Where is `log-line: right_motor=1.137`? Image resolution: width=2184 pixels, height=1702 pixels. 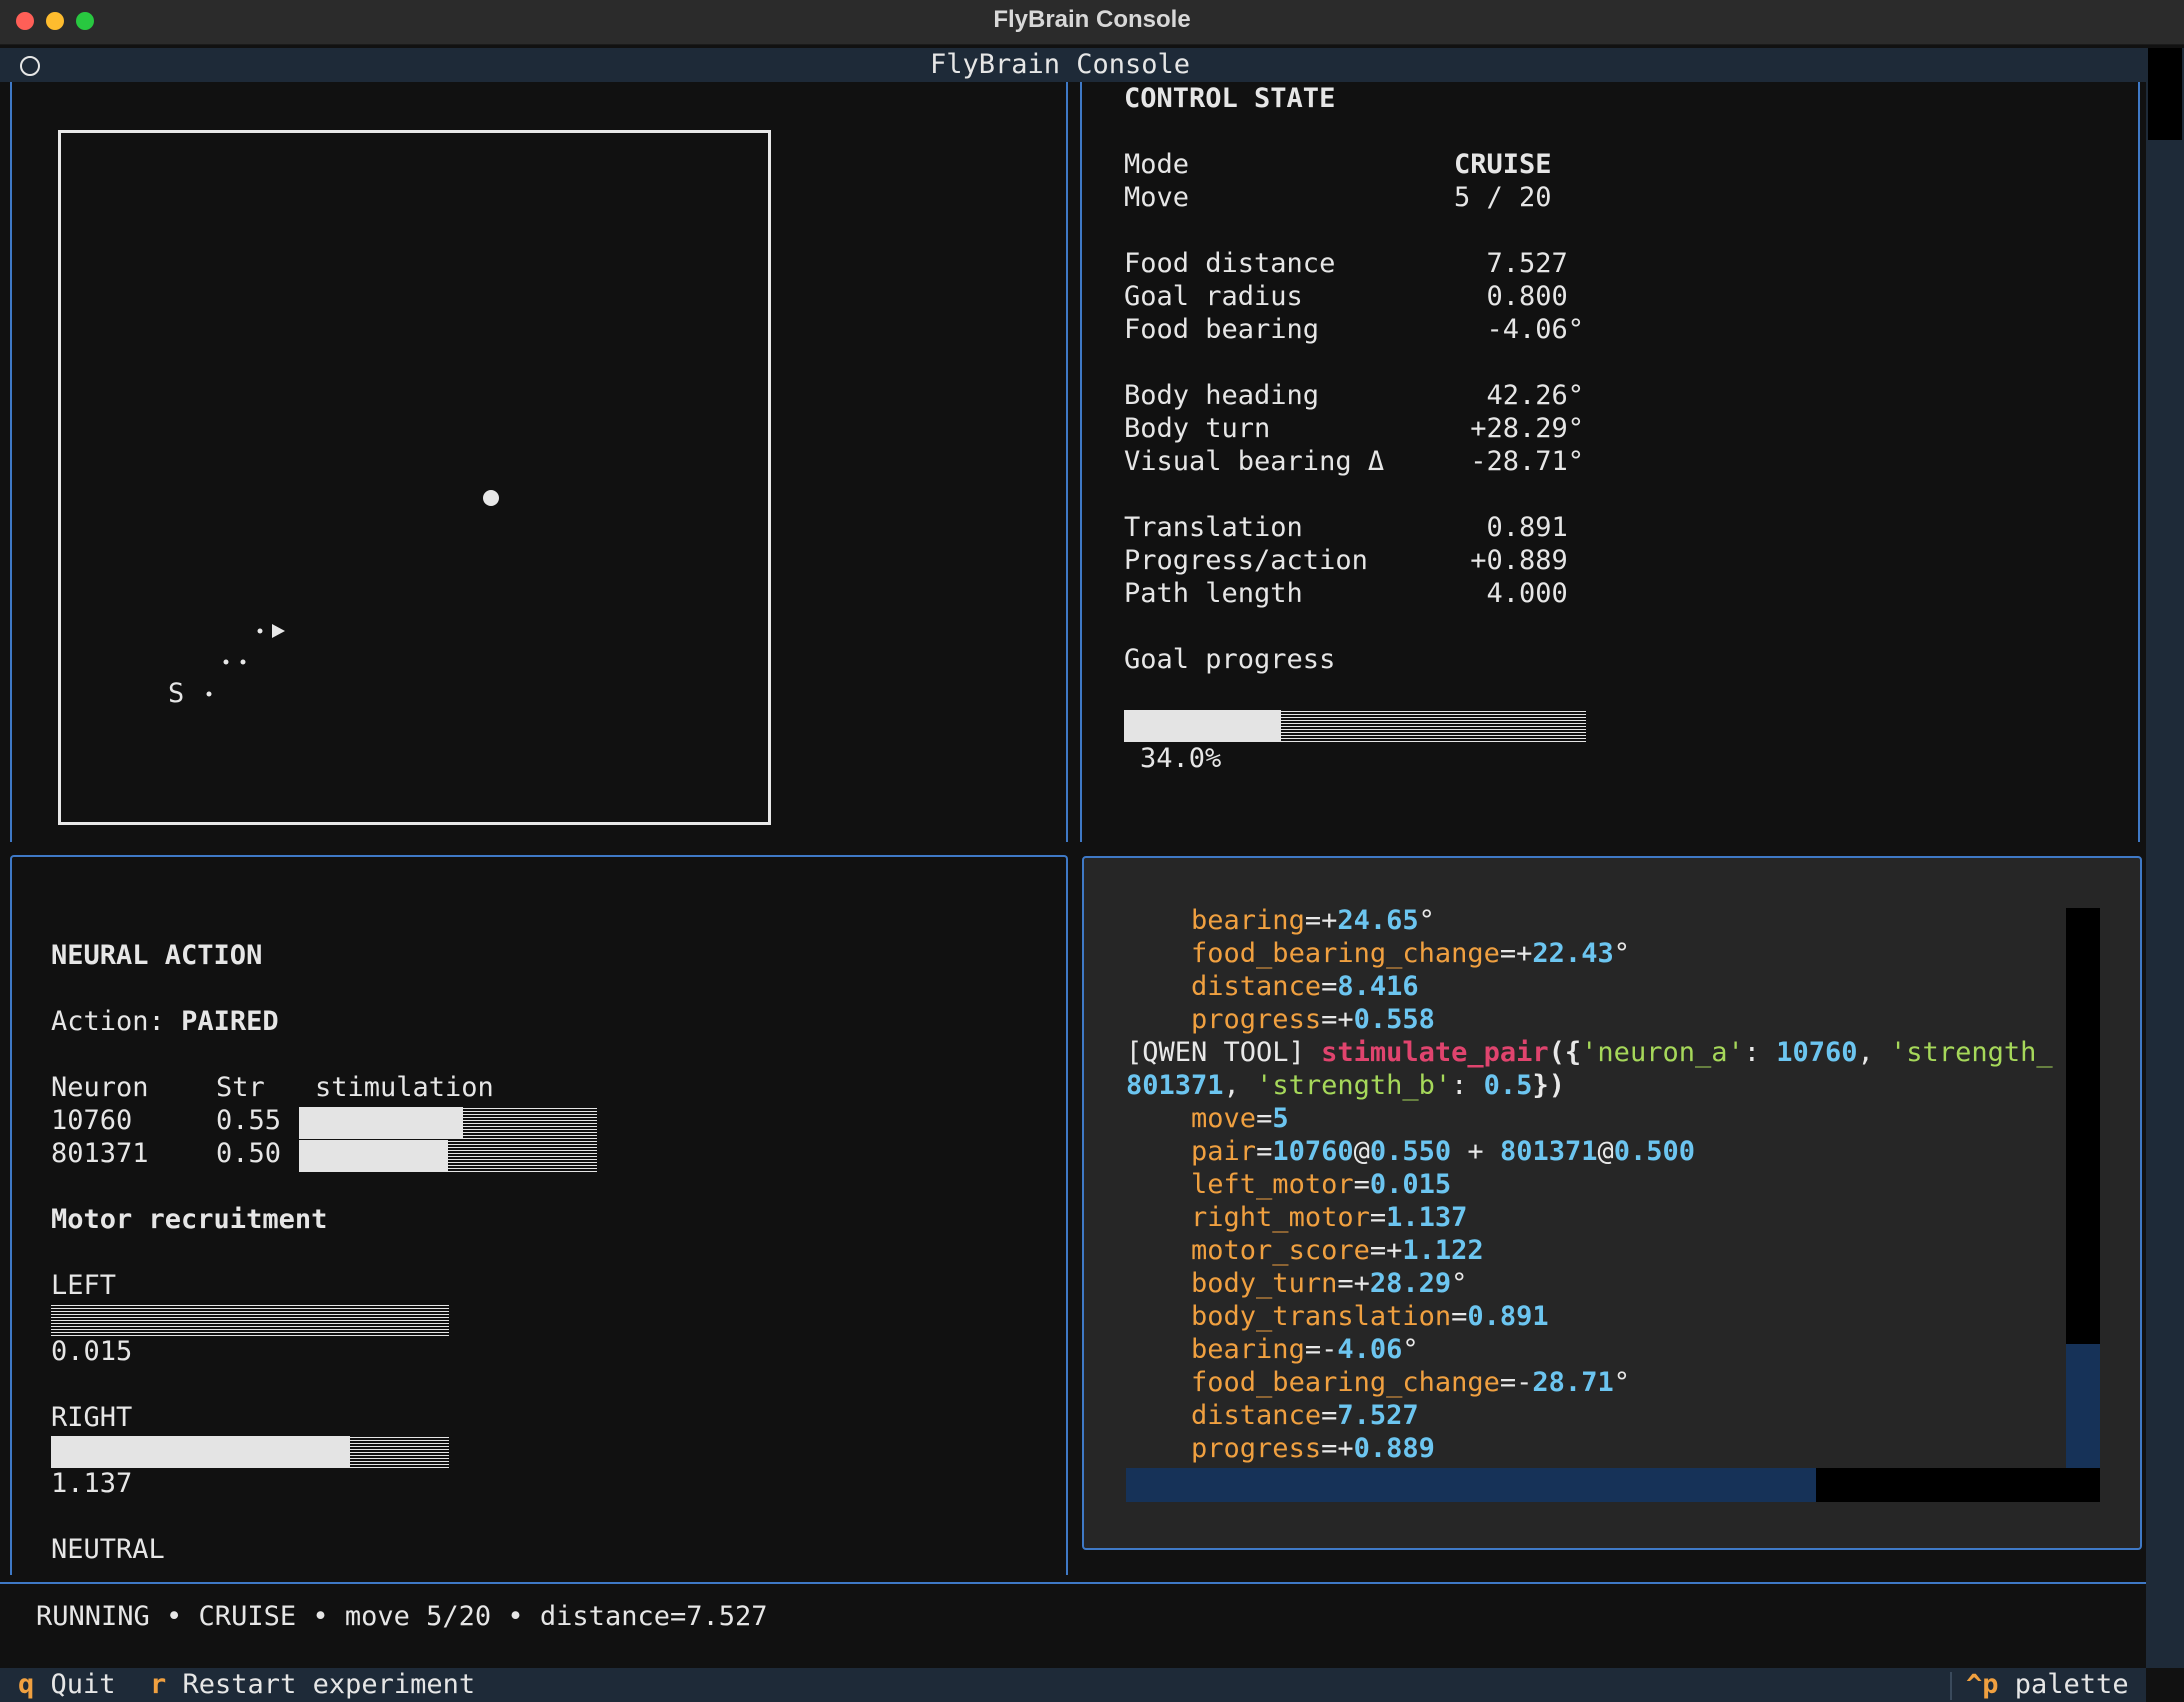
log-line: right_motor=1.137 is located at coordinates (1596, 1217).